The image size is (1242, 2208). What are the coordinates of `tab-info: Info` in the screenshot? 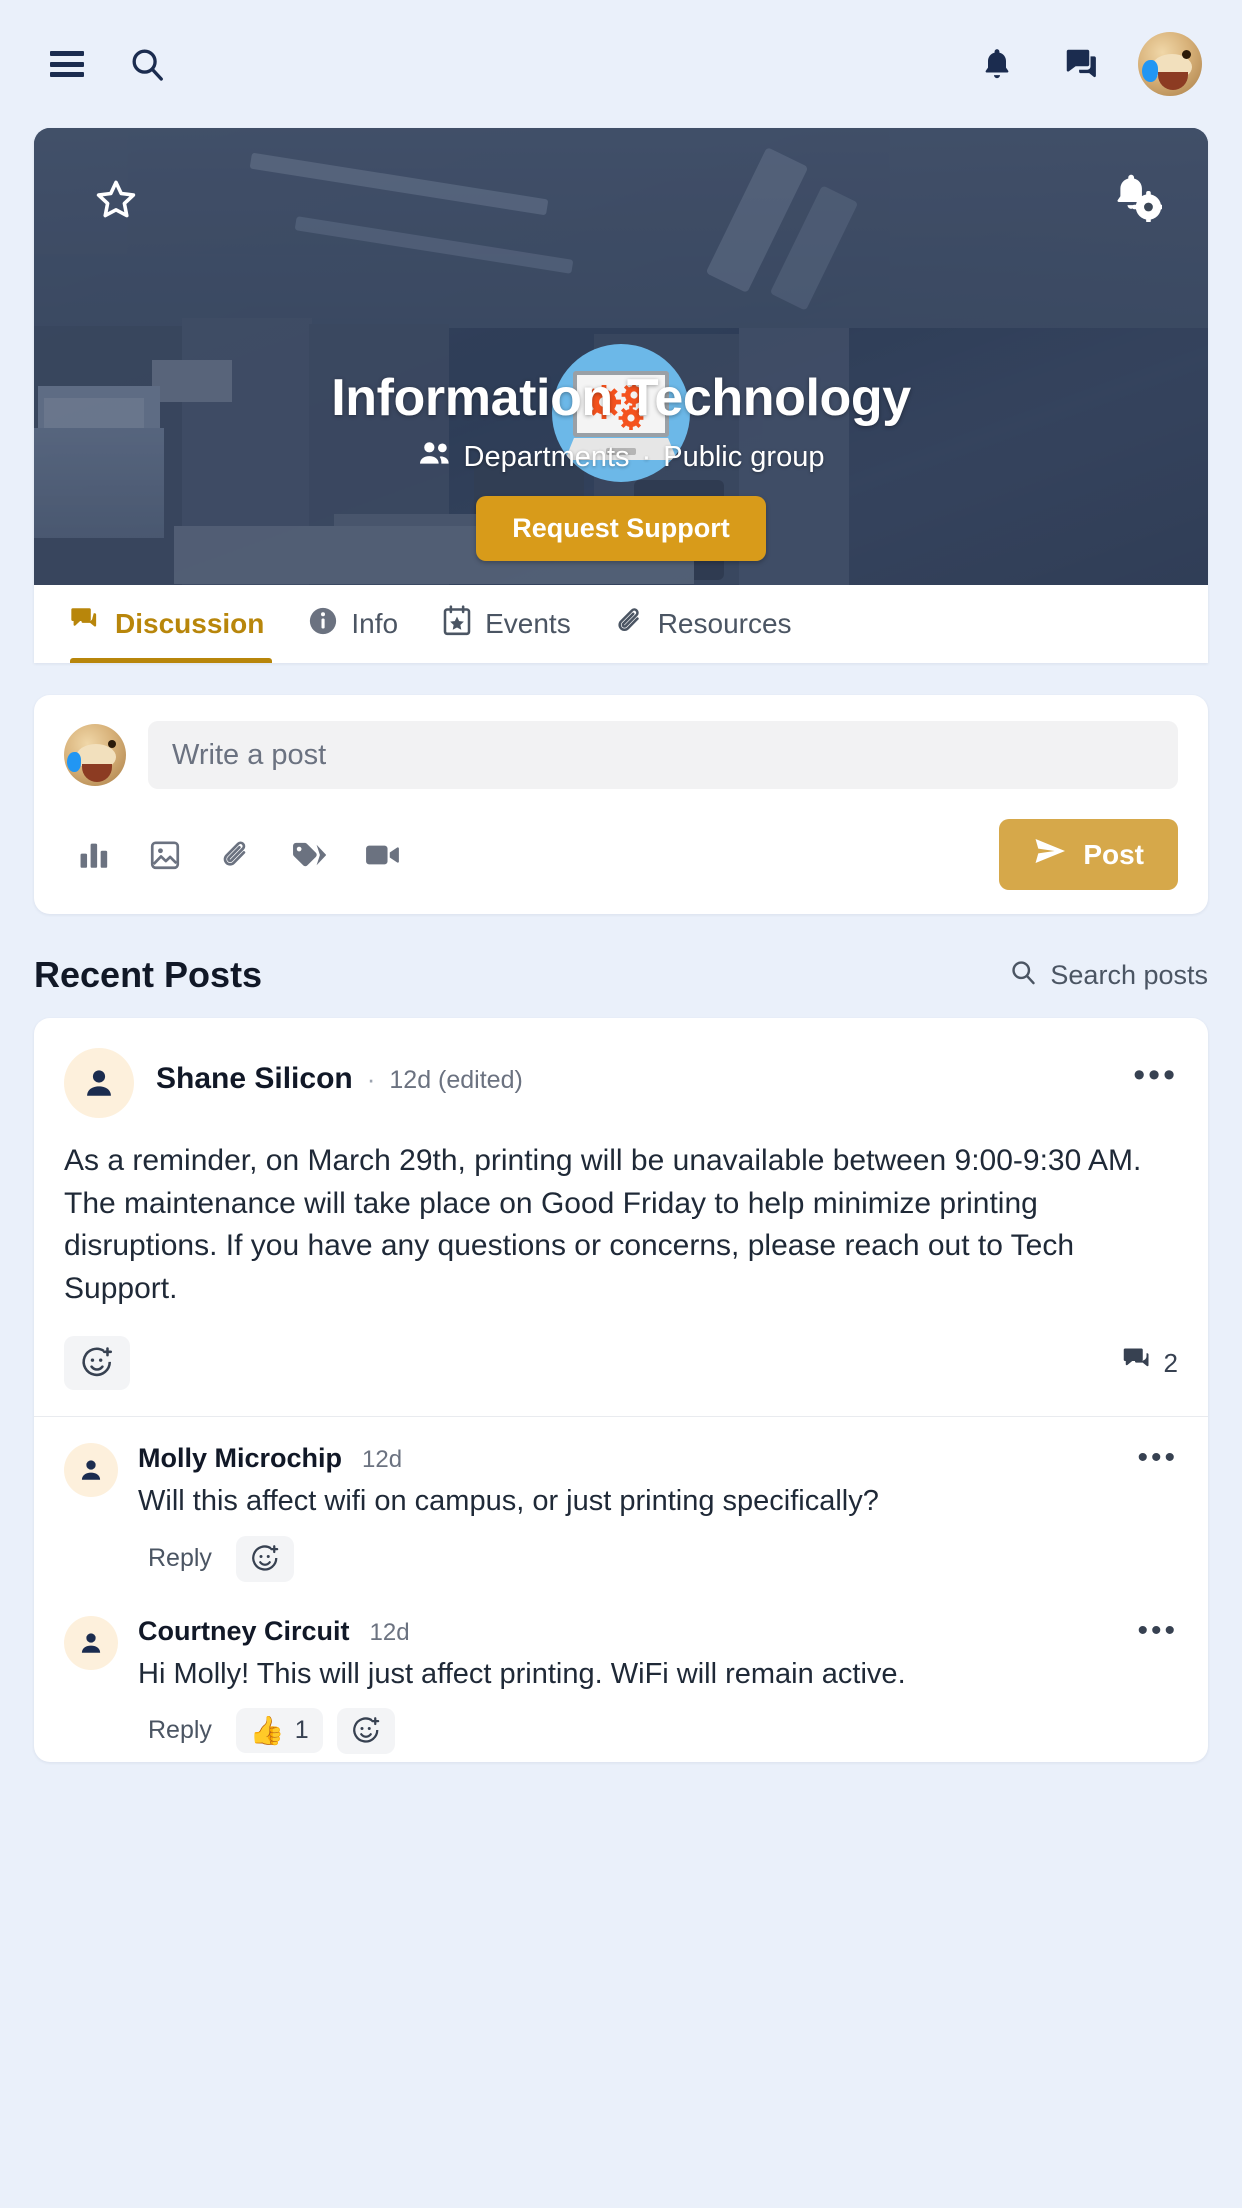 It's located at (353, 624).